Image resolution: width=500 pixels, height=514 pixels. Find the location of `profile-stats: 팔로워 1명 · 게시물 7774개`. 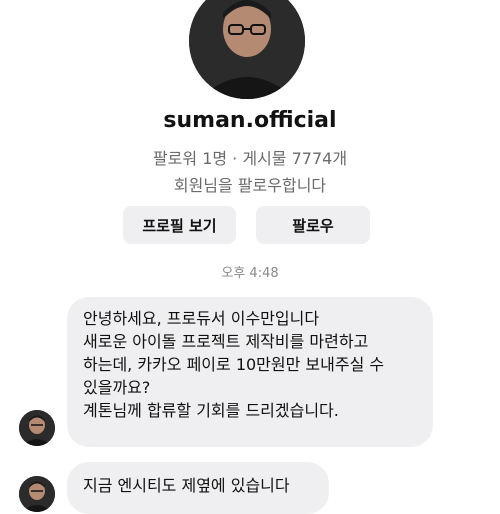

profile-stats: 팔로워 1명 · 게시물 7774개 is located at coordinates (250, 158).